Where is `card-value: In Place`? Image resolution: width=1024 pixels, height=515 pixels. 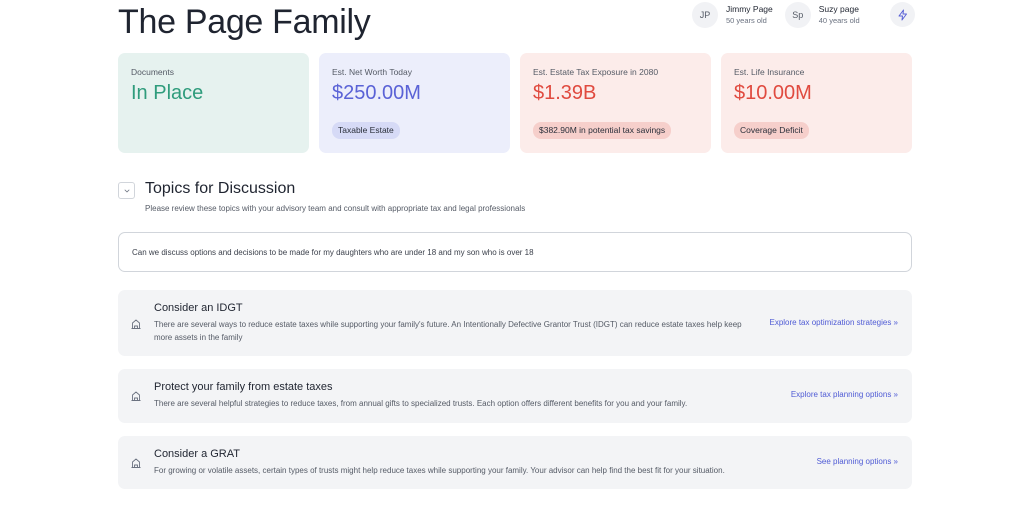
card-value: In Place is located at coordinates (167, 93).